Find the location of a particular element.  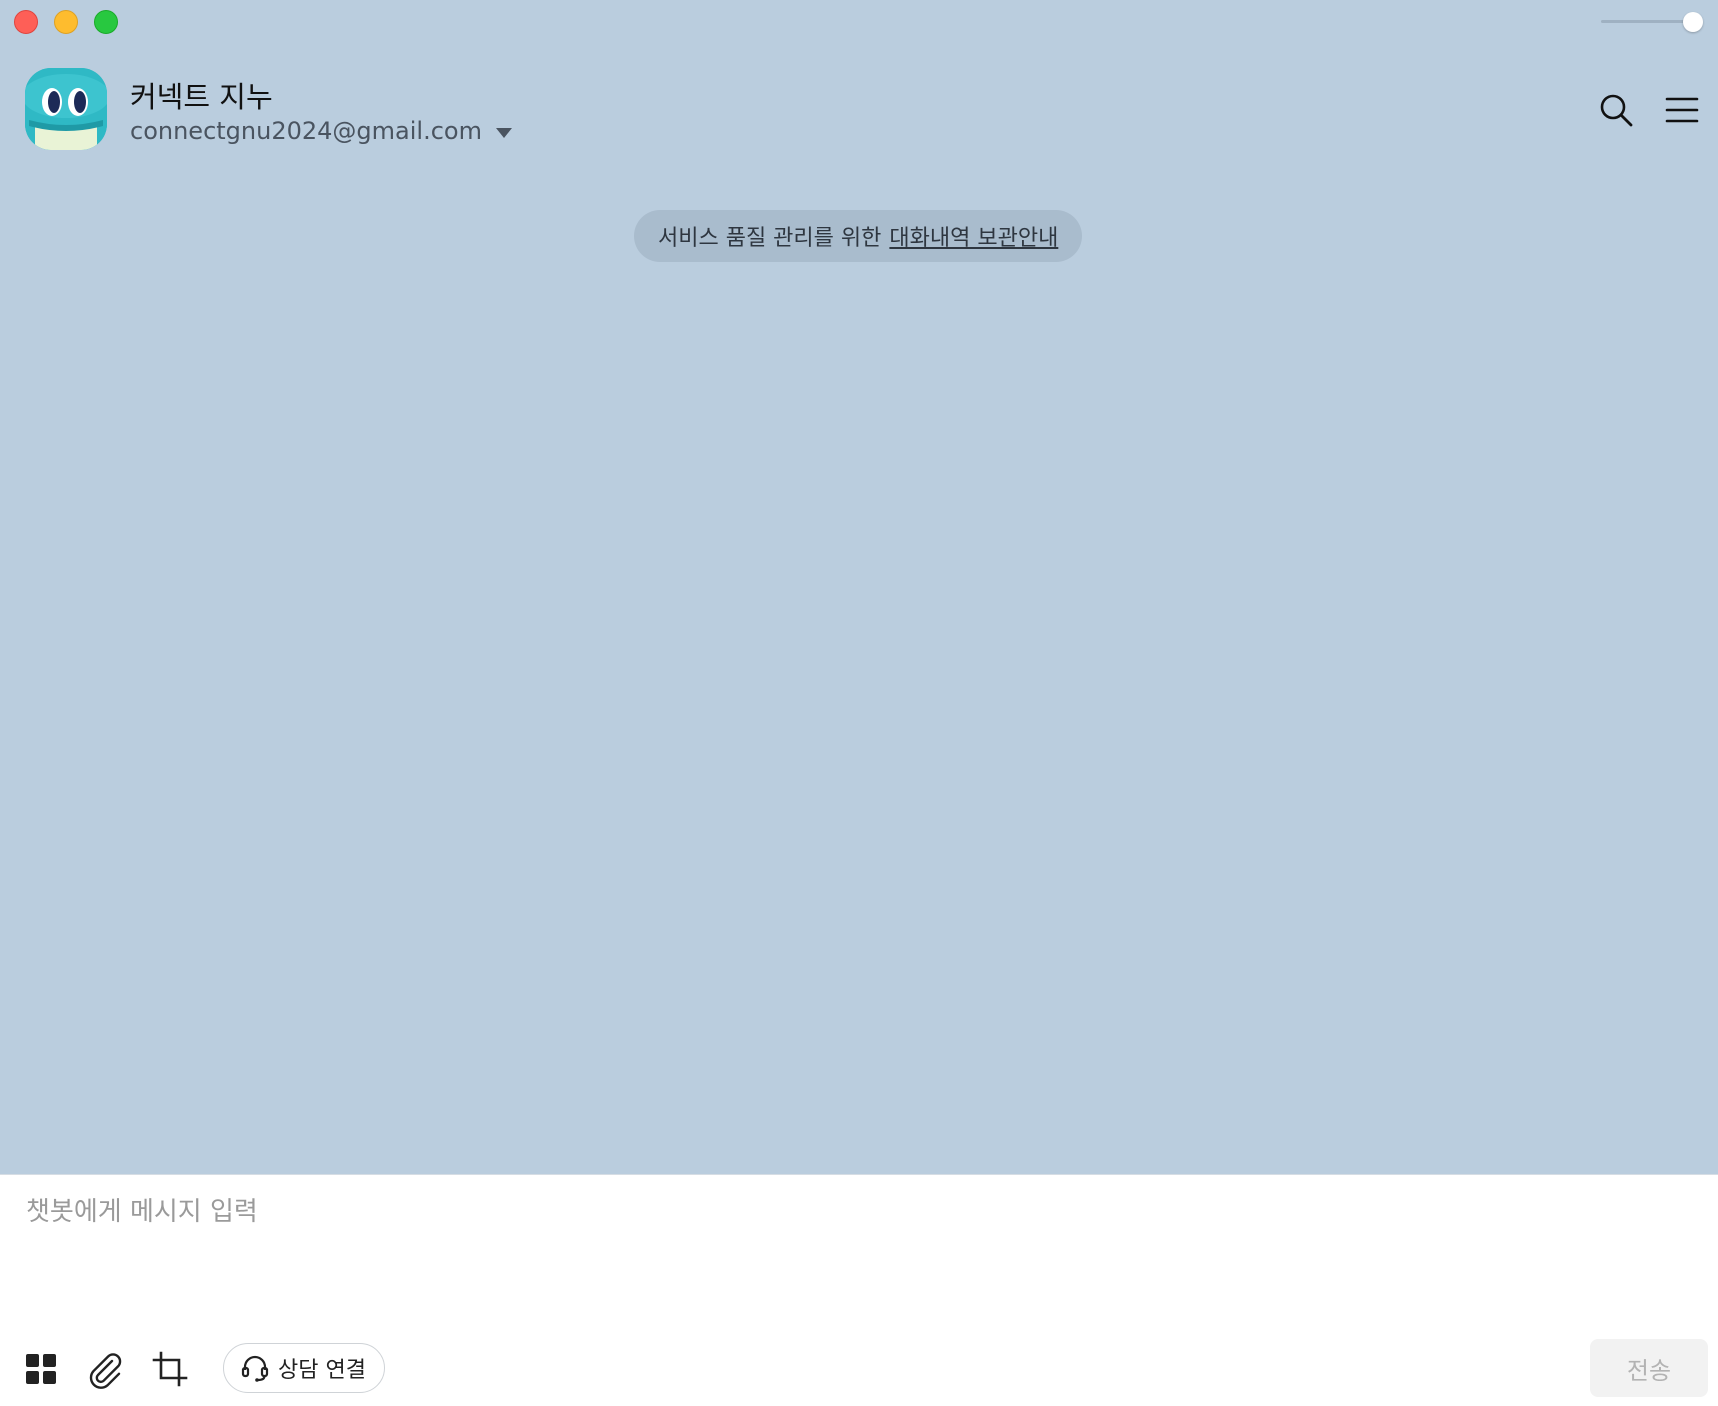

counsel-connect-button: 상담 연결 is located at coordinates (304, 1368).